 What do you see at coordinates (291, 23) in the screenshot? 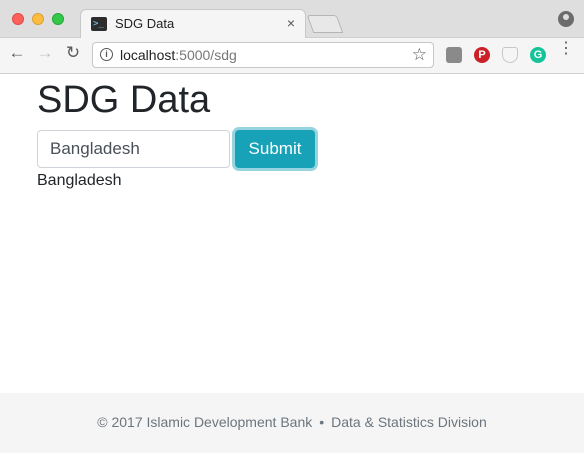
I see `close-tab-icon: ×` at bounding box center [291, 23].